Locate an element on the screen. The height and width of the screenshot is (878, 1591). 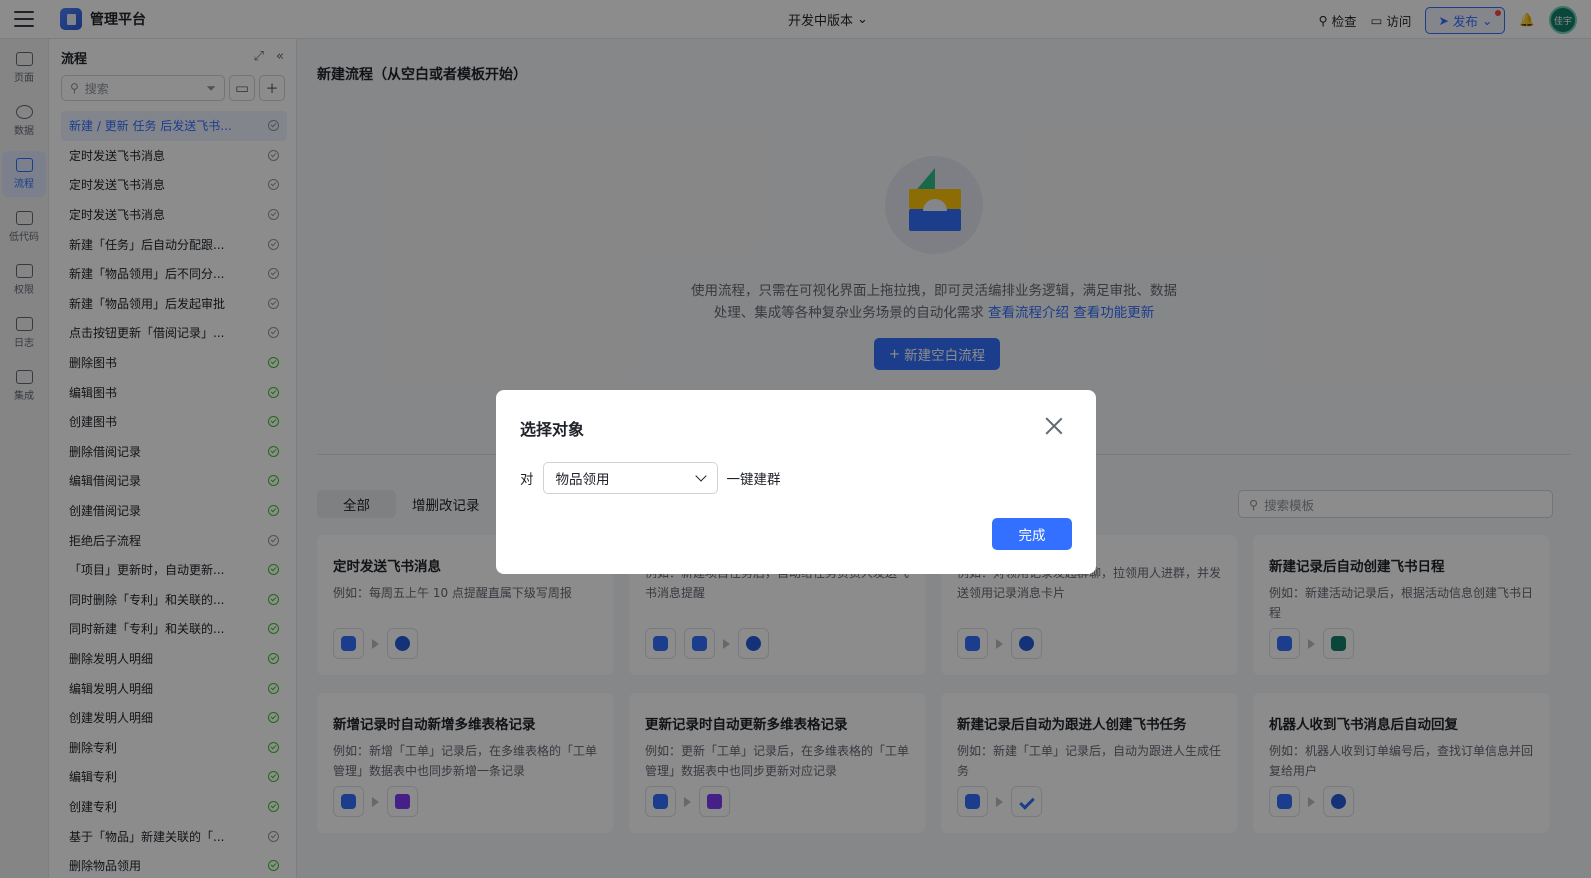
chevron-down-icon is located at coordinates (700, 476).